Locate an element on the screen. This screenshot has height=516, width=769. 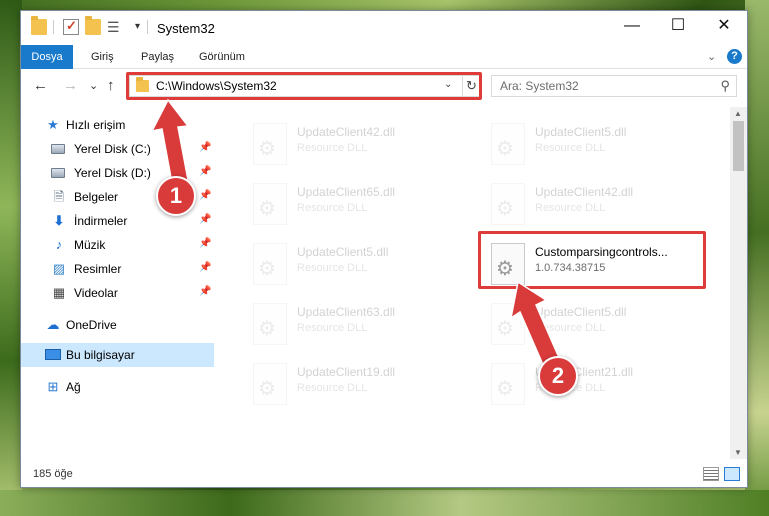
ribbon-expand-chevron-icon: ⌄ is located at coordinates (711, 56).